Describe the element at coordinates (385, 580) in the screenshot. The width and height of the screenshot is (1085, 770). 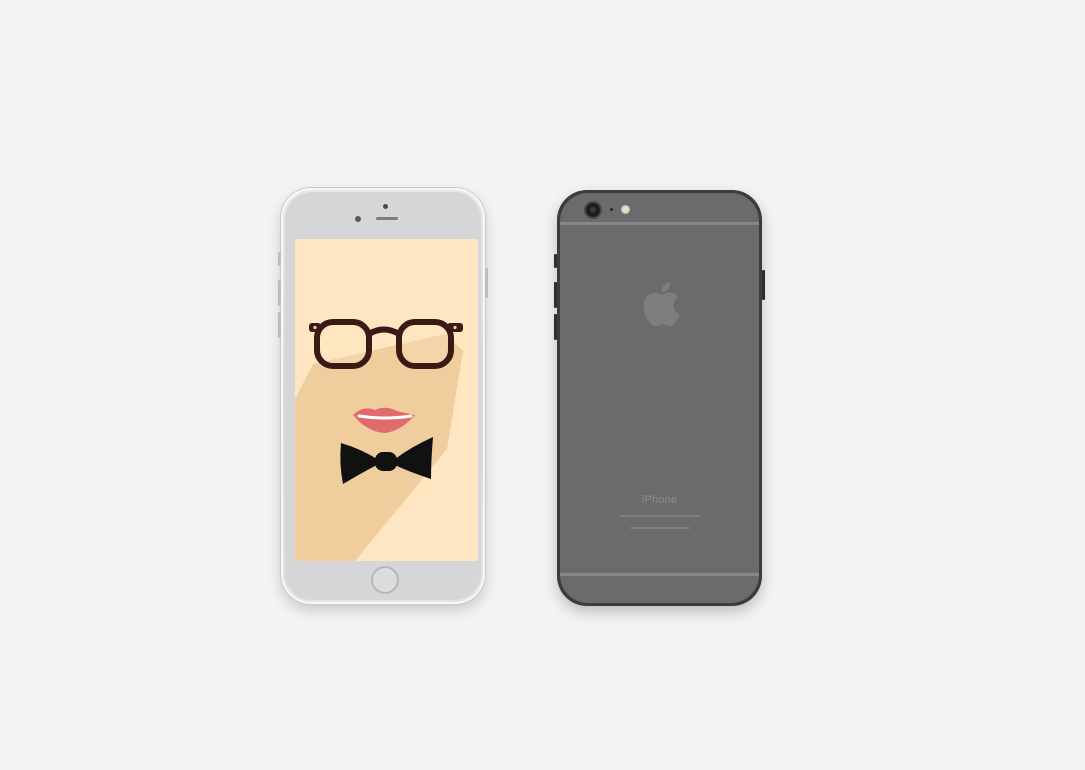
I see `home-button` at that location.